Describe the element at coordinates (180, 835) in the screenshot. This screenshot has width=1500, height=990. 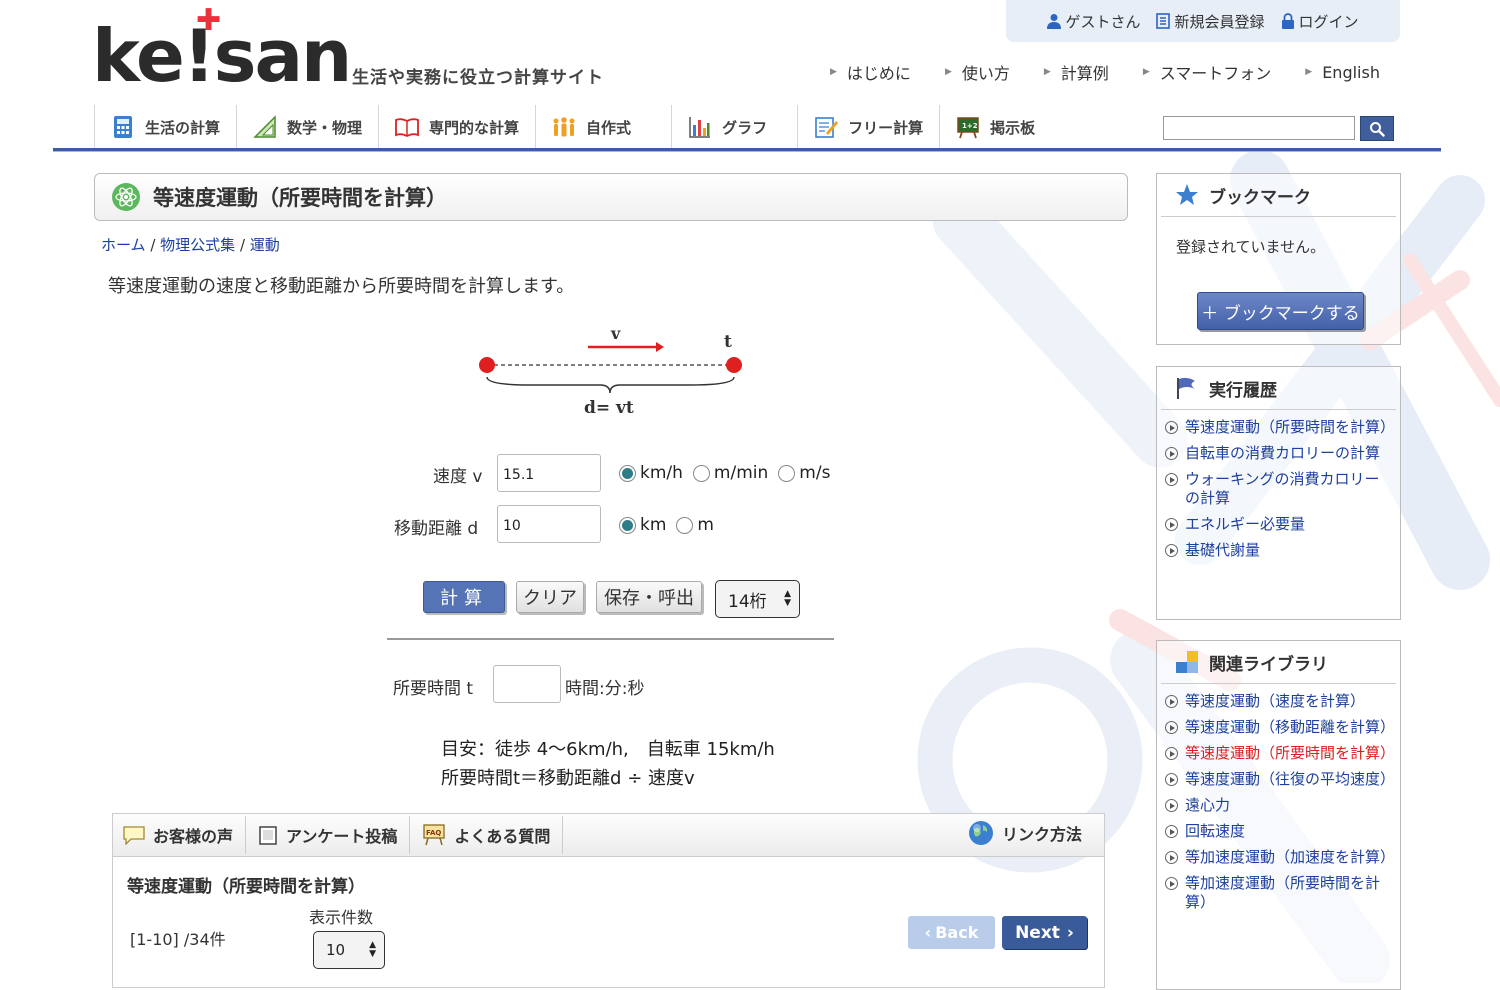
I see `tab-customer-voice: お客様の声` at that location.